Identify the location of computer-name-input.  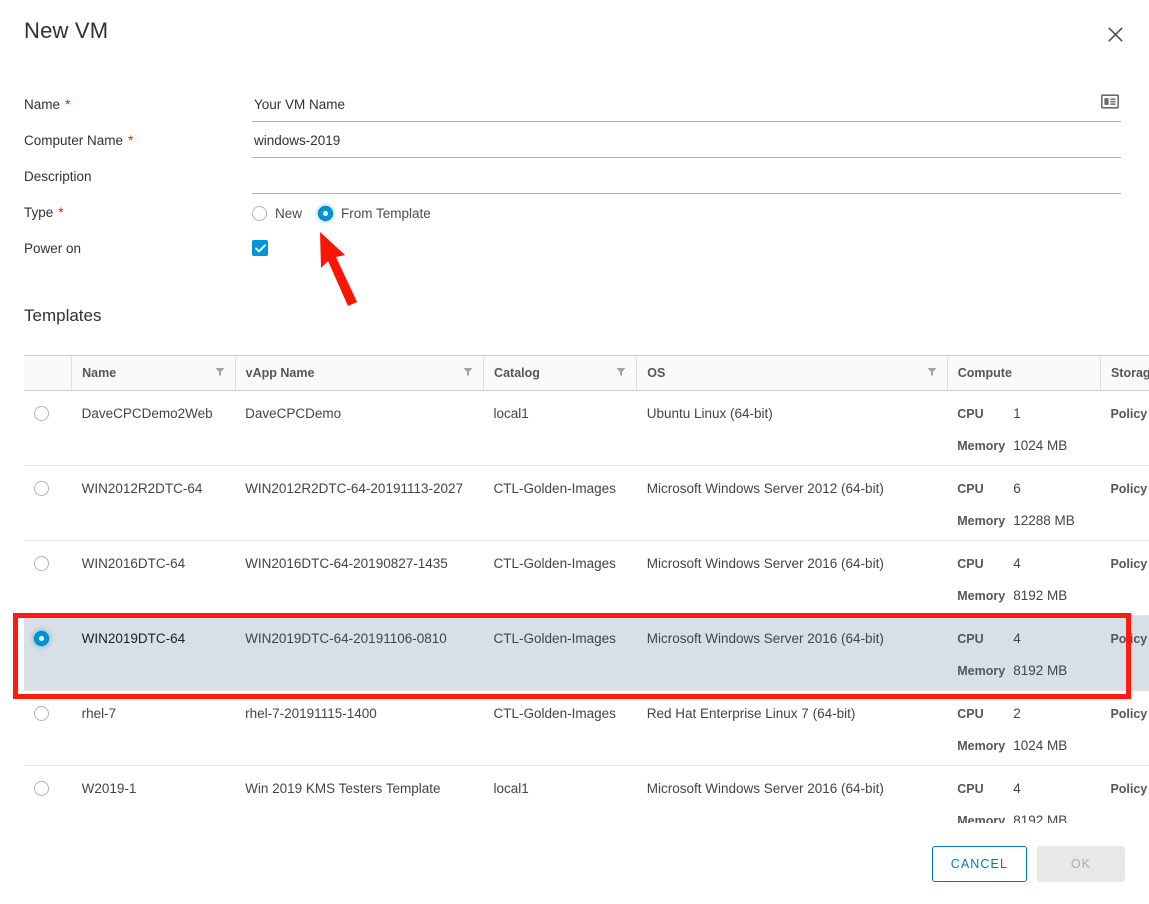
(686, 145).